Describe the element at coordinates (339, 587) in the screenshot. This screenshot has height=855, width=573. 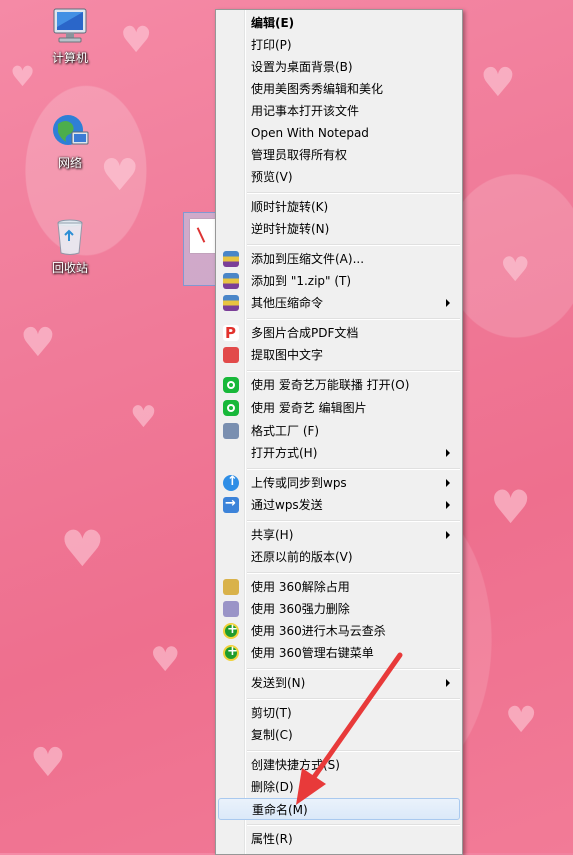
I see `menu-item-360-unlock: 使用 360解除占用` at that location.